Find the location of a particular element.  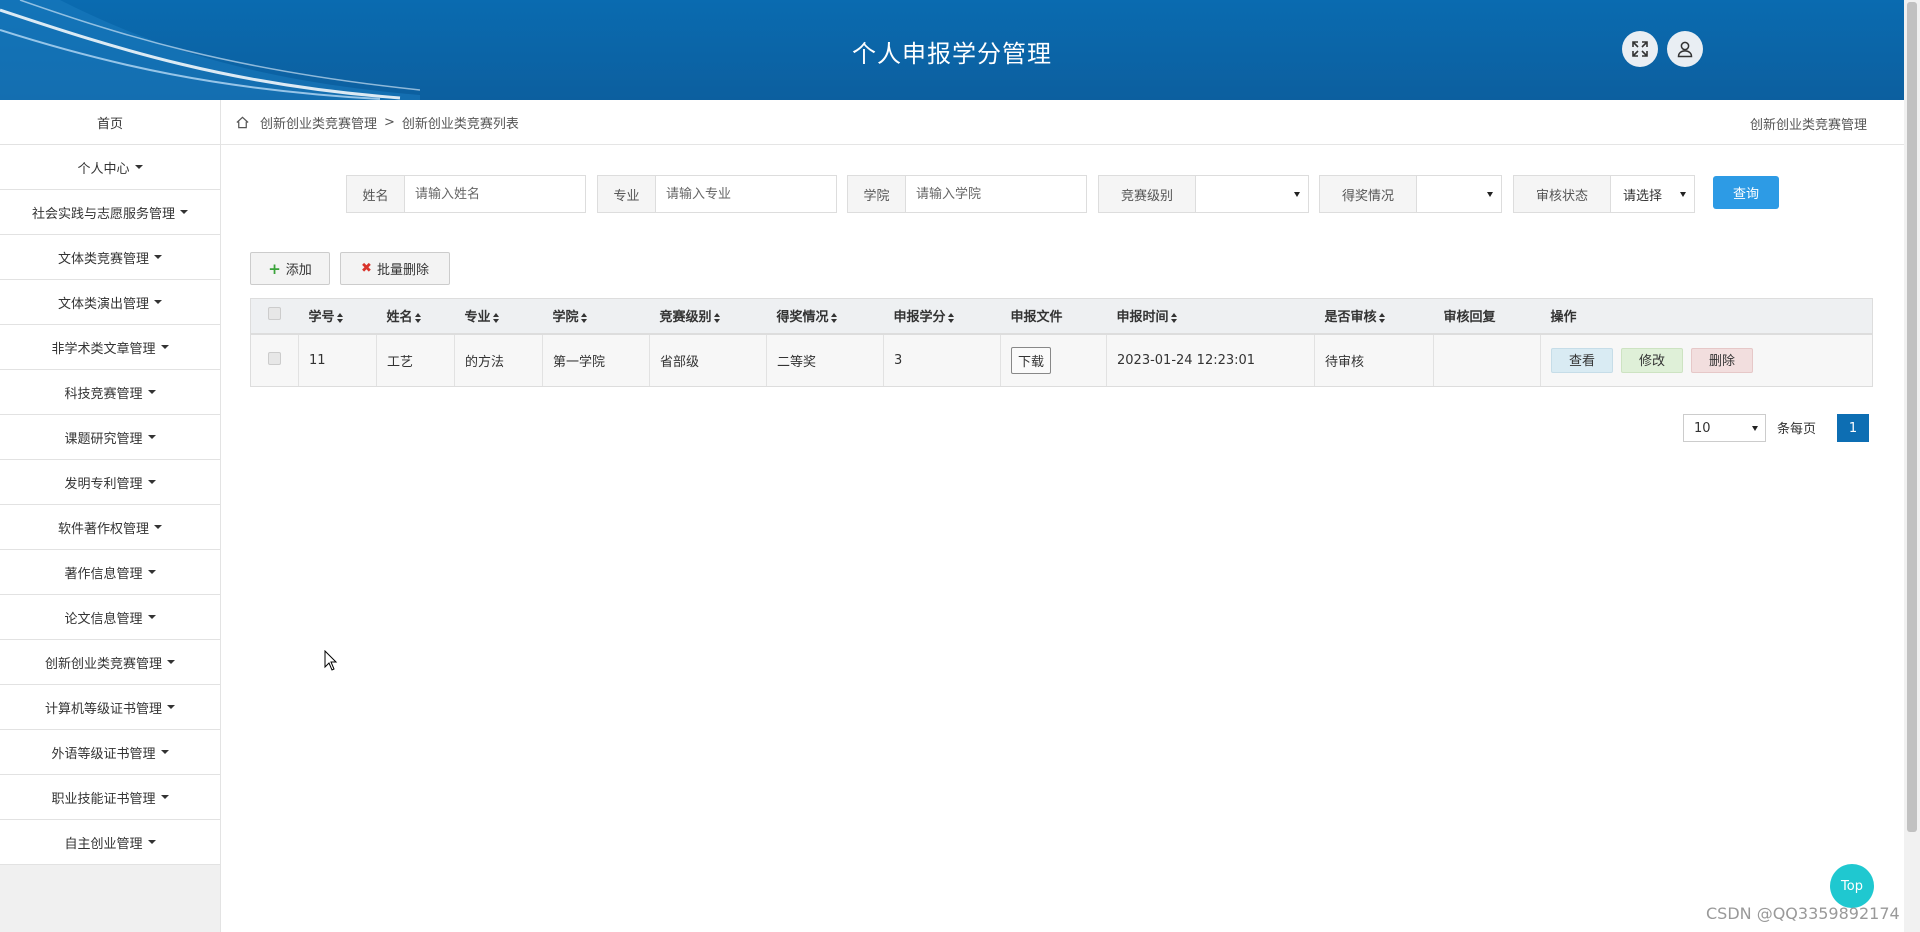

sidebar-item: 科技竞赛管理 is located at coordinates (110, 392).